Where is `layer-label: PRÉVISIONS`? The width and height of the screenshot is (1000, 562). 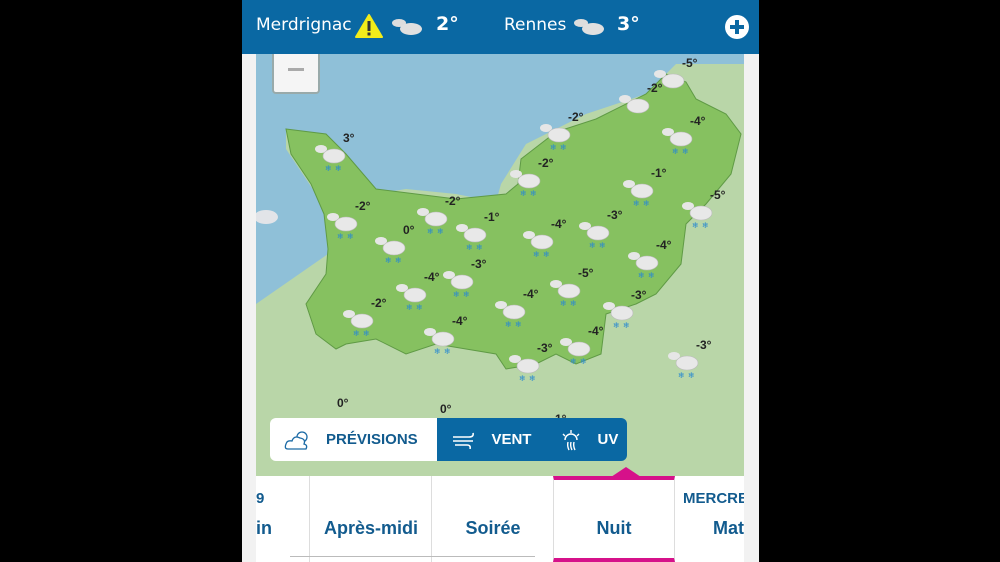
layer-label: PRÉVISIONS is located at coordinates (372, 439).